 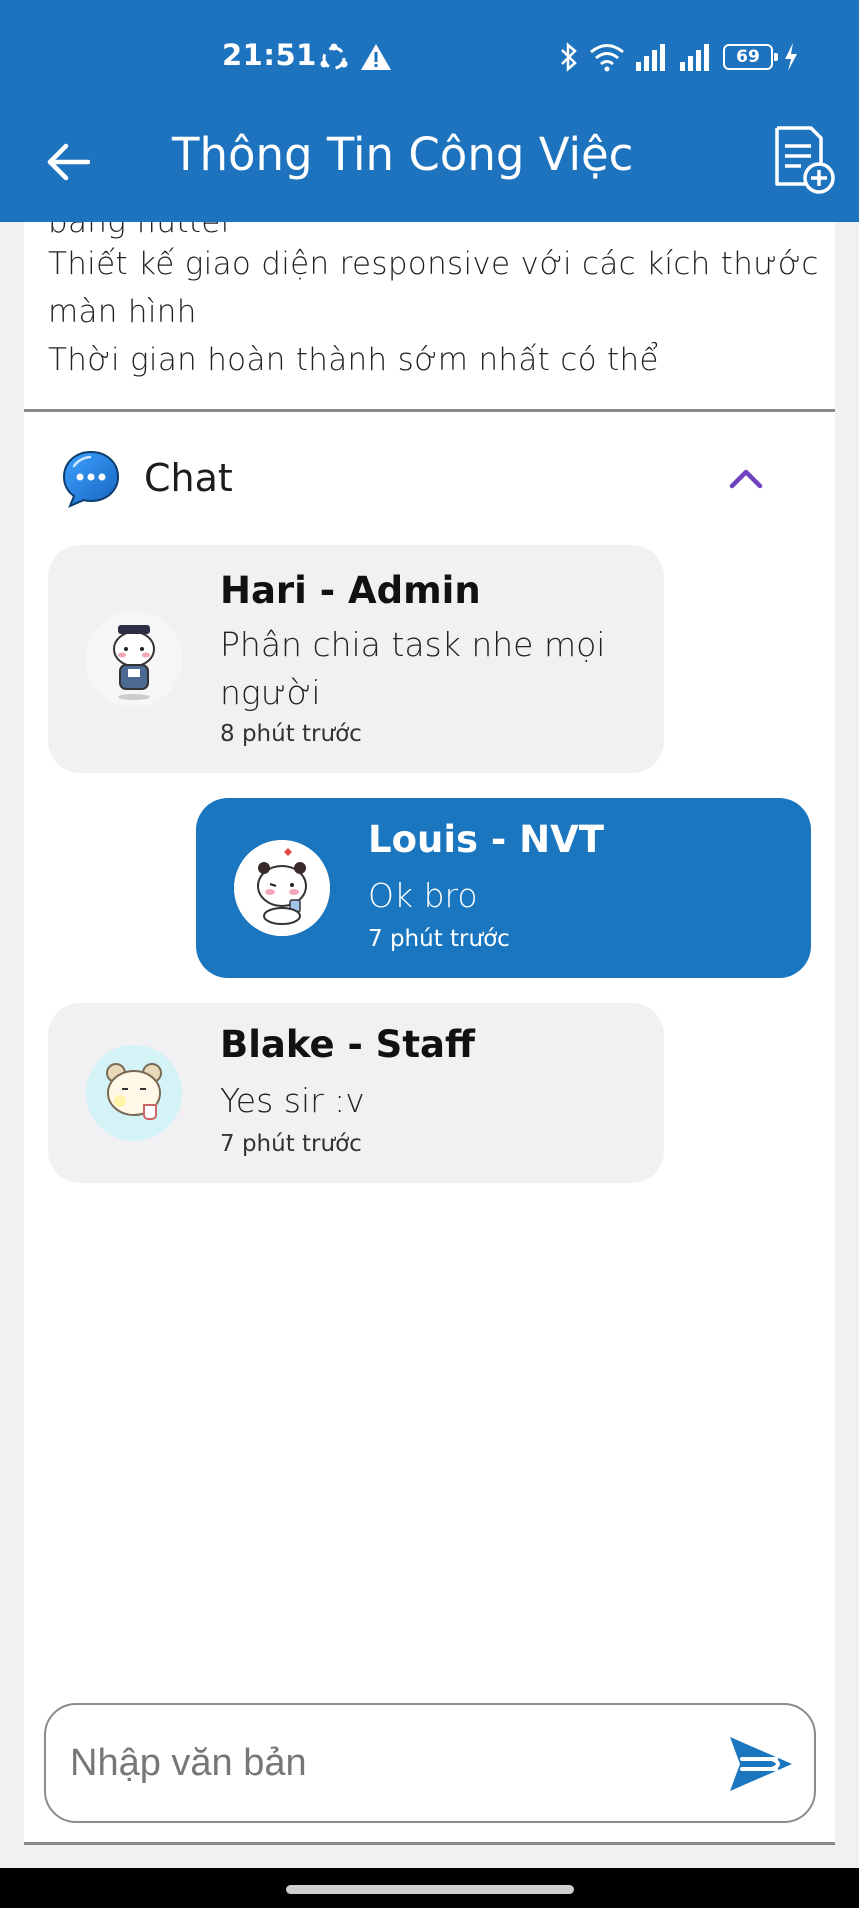 I want to click on app-bar: 21:51 69 Thông Tin Công Việc, so click(x=429, y=111).